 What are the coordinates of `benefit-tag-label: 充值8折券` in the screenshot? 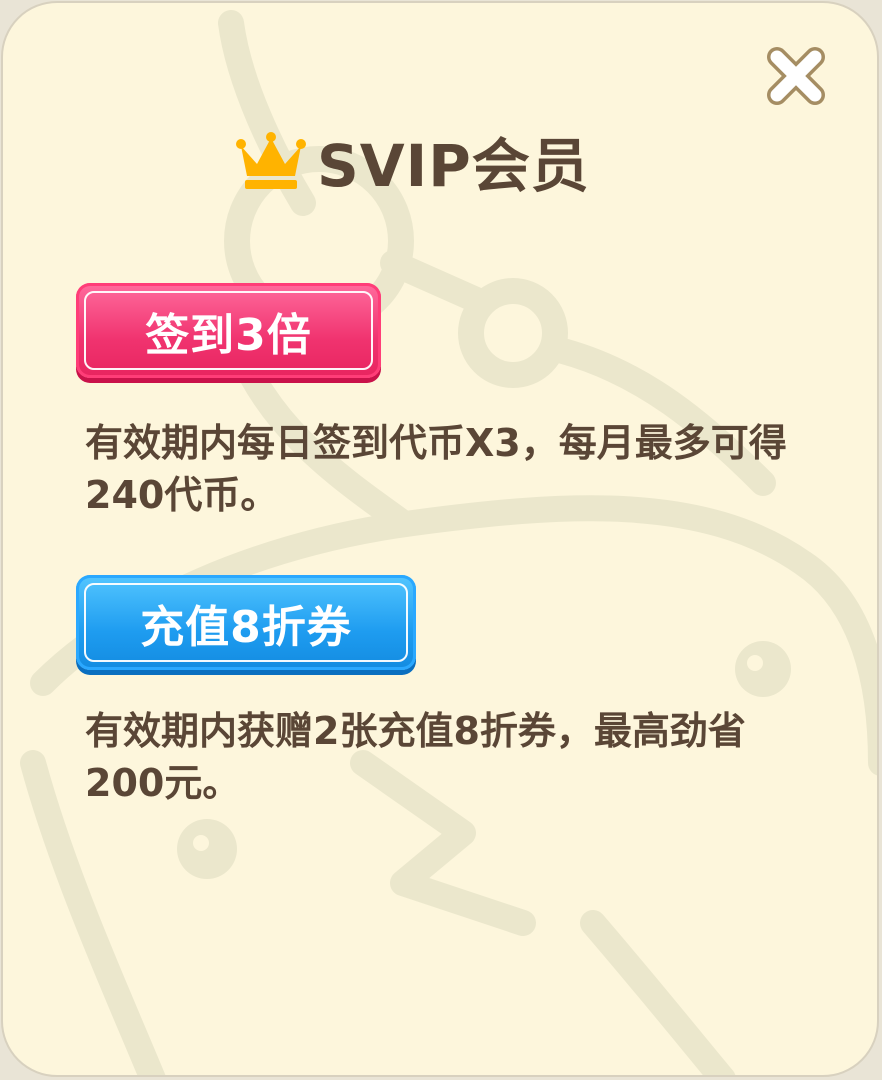 It's located at (246, 627).